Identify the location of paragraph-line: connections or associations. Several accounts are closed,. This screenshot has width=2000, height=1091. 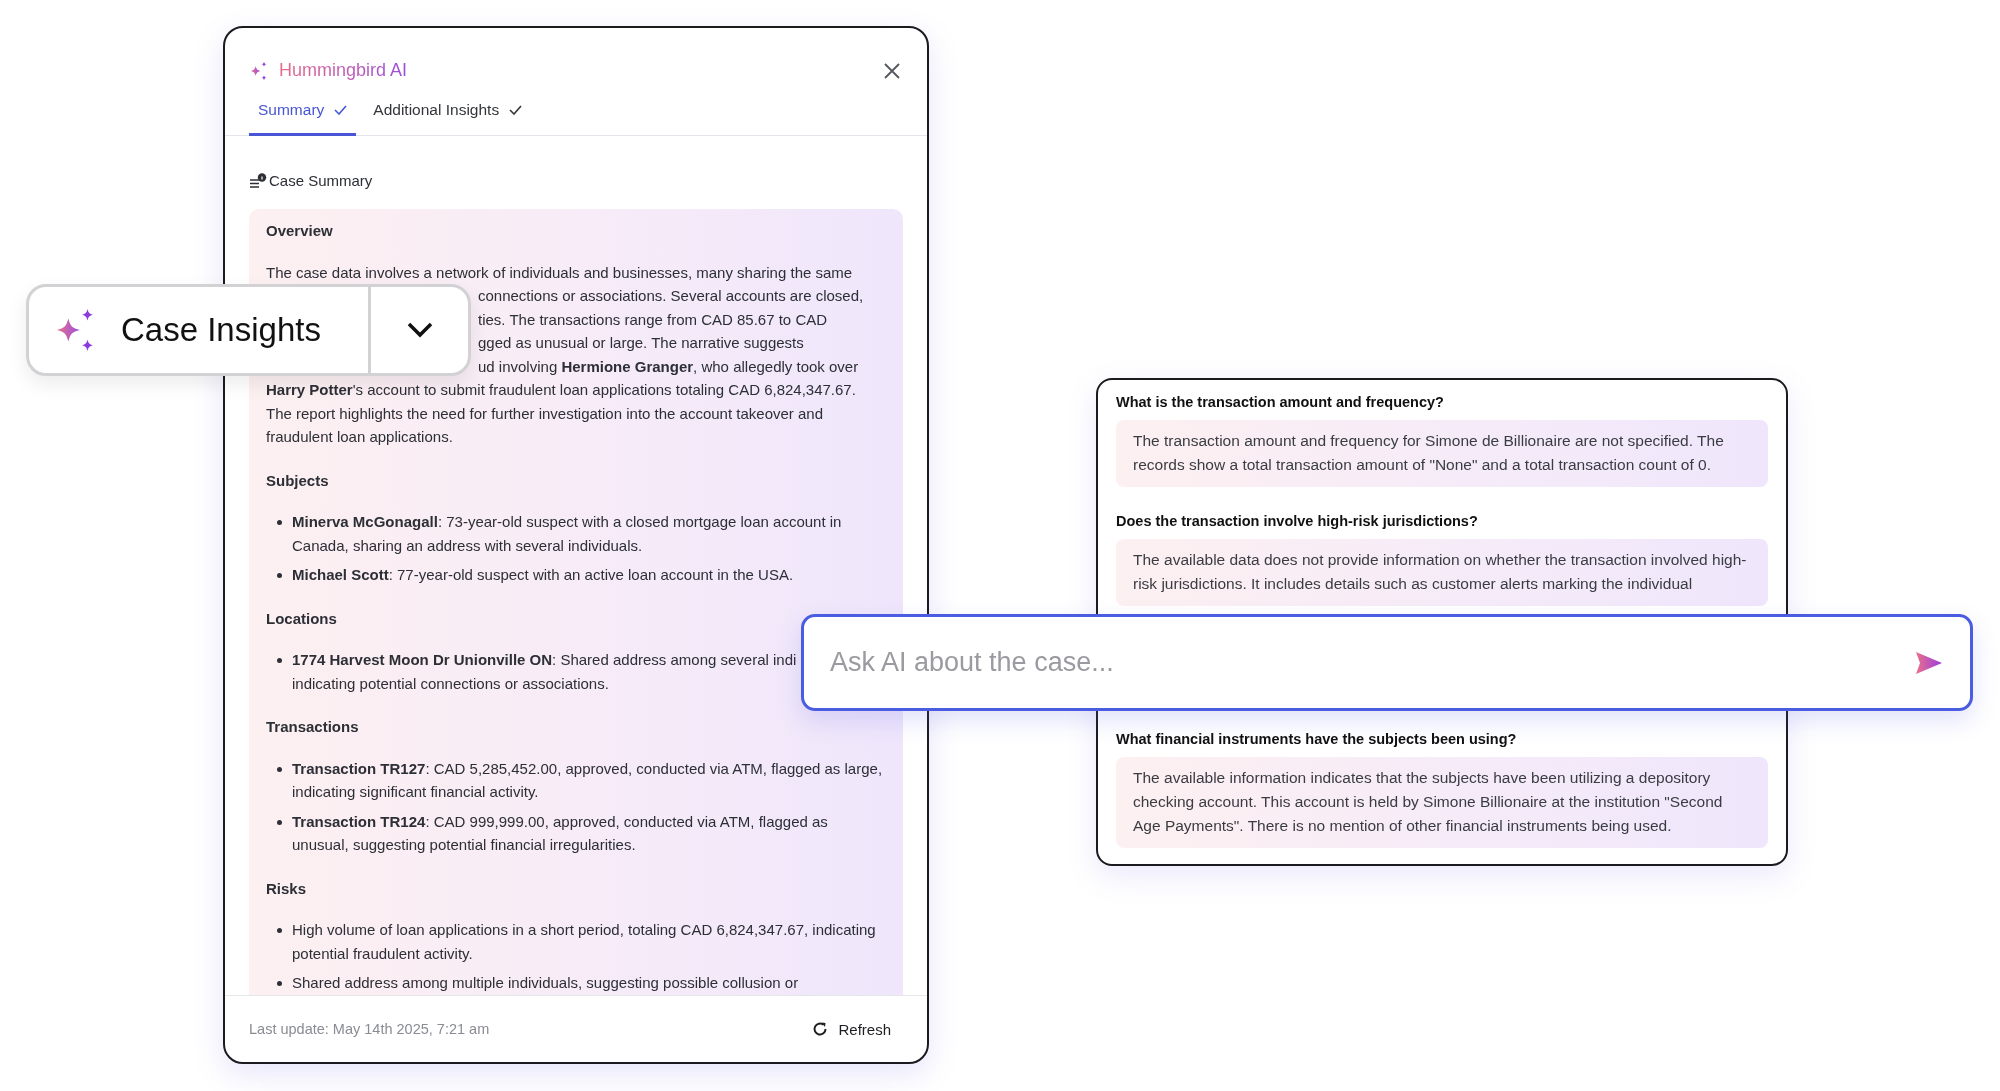
(671, 296).